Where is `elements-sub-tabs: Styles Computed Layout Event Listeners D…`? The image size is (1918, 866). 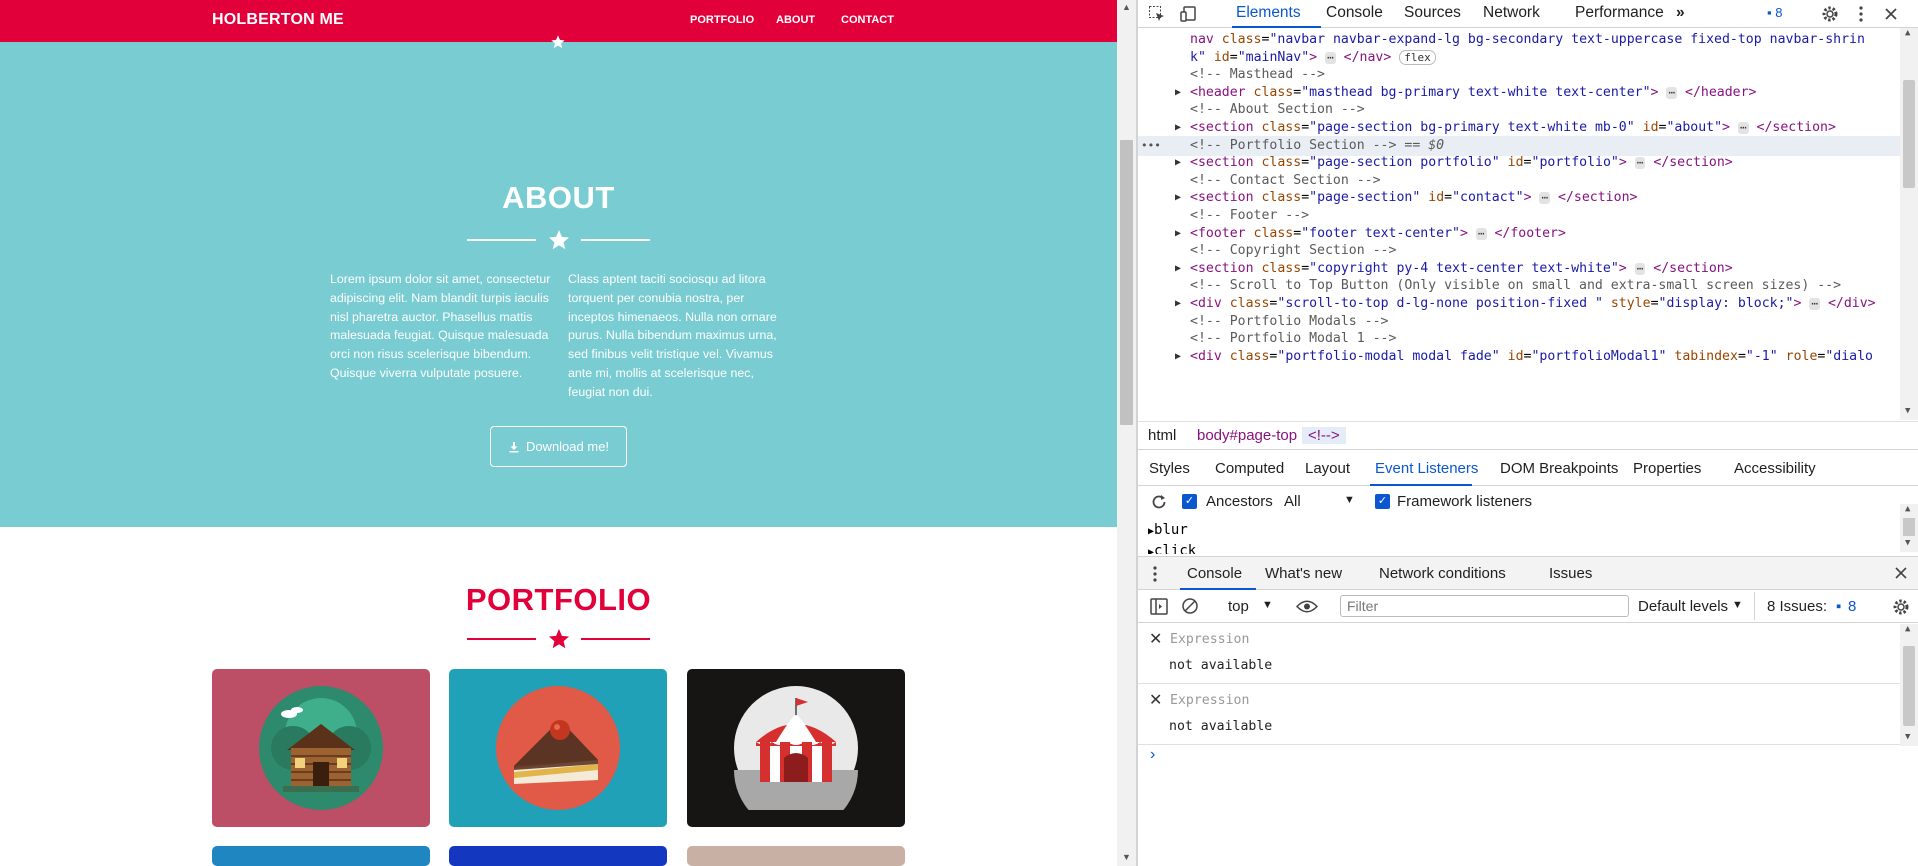 elements-sub-tabs: Styles Computed Layout Event Listeners D… is located at coordinates (1528, 467).